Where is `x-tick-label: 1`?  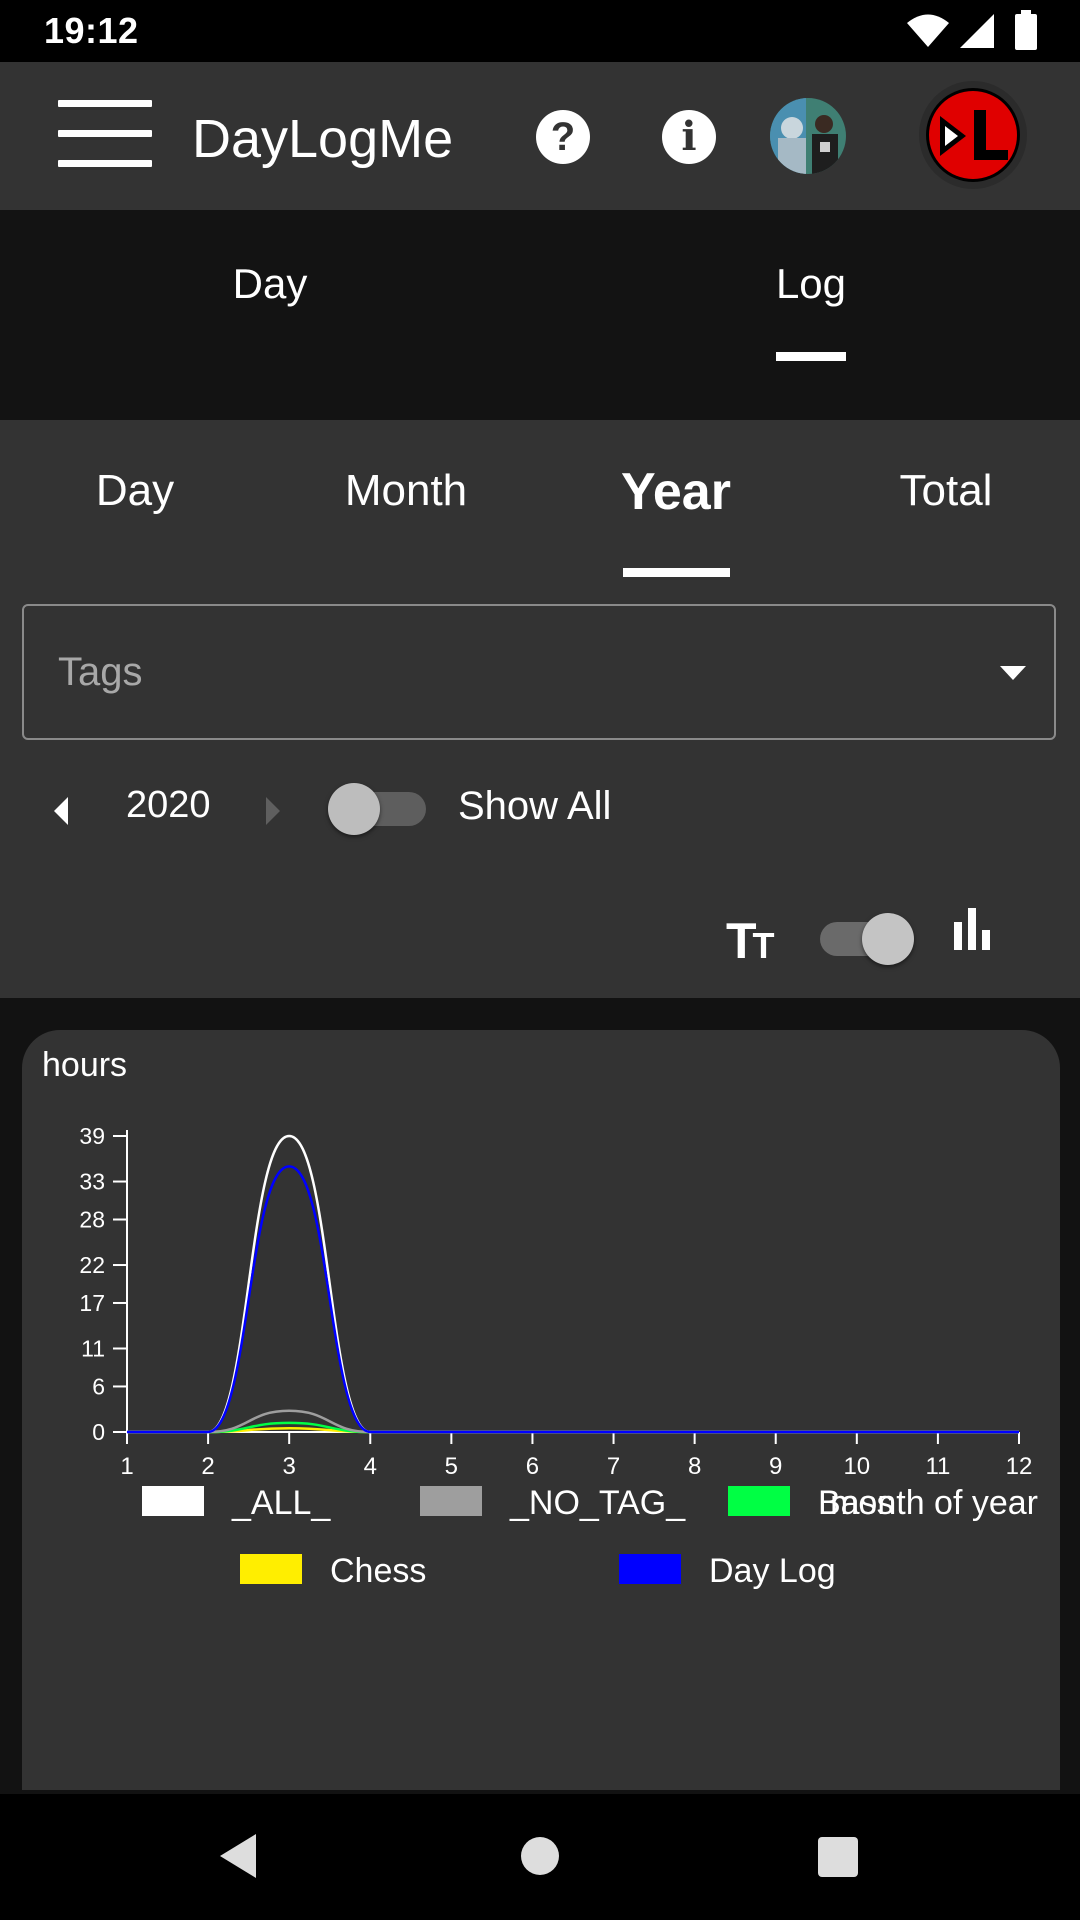 x-tick-label: 1 is located at coordinates (126, 1466).